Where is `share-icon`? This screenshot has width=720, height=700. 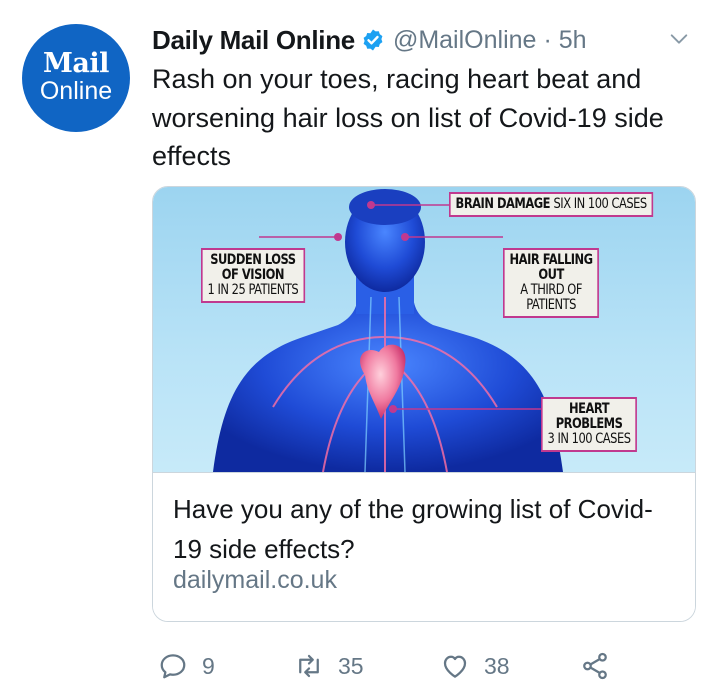 share-icon is located at coordinates (595, 666).